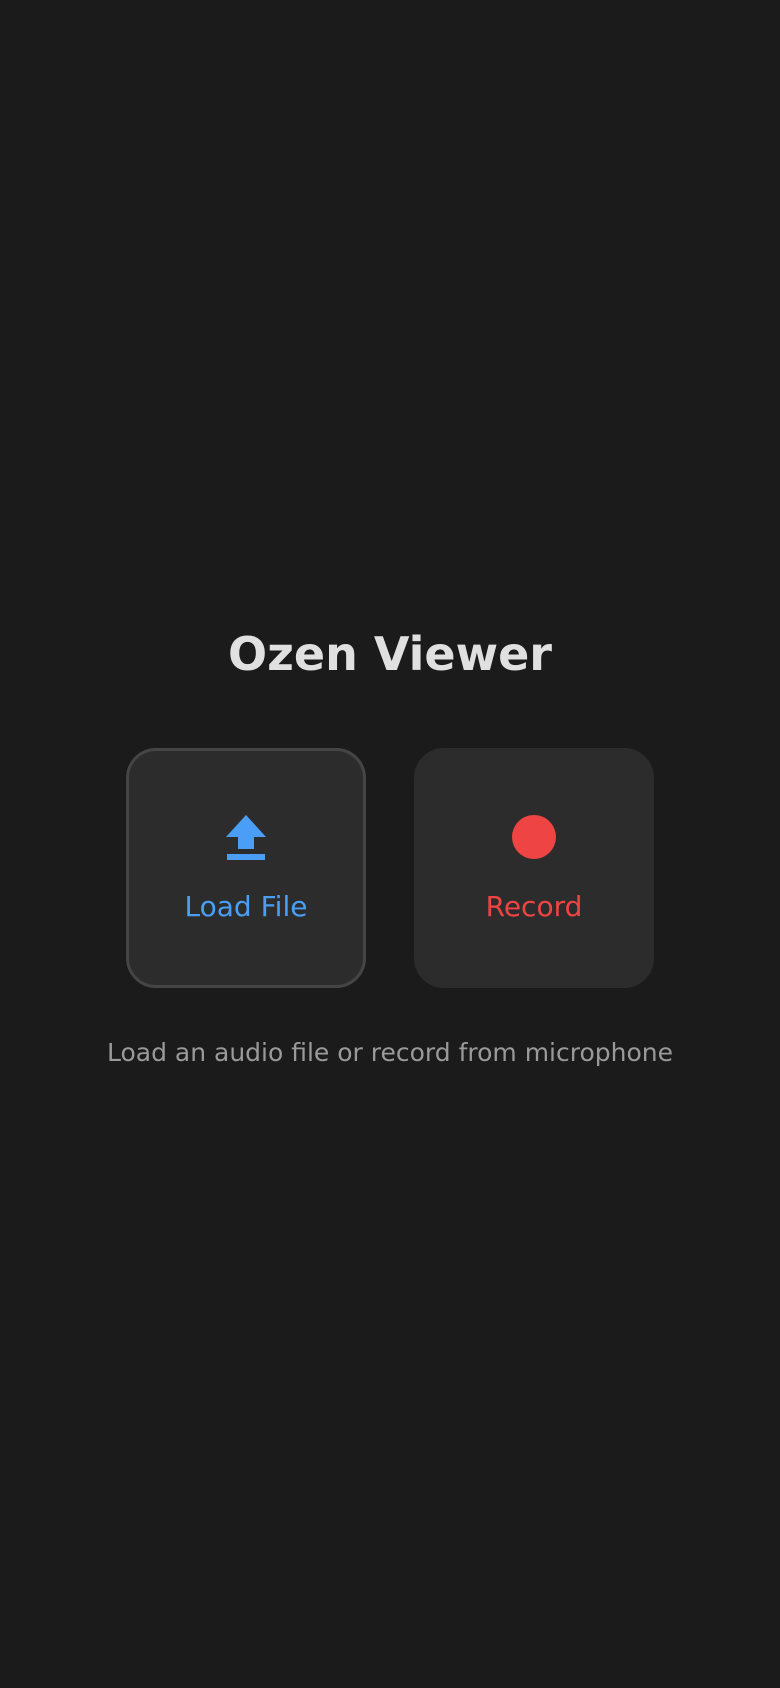 This screenshot has width=780, height=1688. I want to click on load-file-label: Load File, so click(246, 906).